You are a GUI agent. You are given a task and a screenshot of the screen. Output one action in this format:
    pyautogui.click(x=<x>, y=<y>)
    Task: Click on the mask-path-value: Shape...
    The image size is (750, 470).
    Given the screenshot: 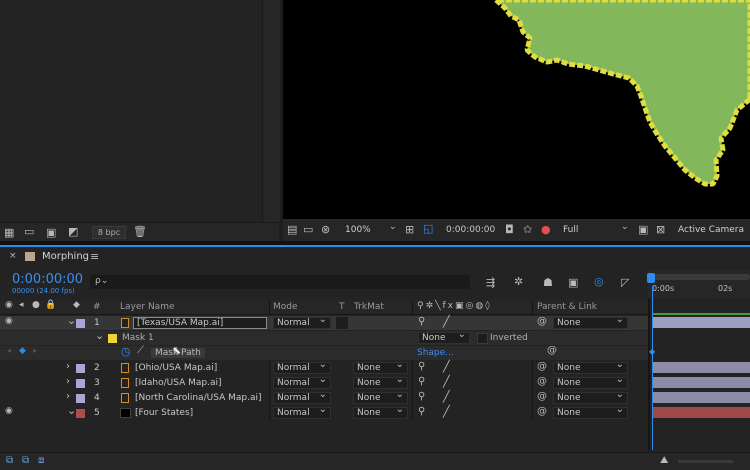 What is the action you would take?
    pyautogui.click(x=435, y=353)
    